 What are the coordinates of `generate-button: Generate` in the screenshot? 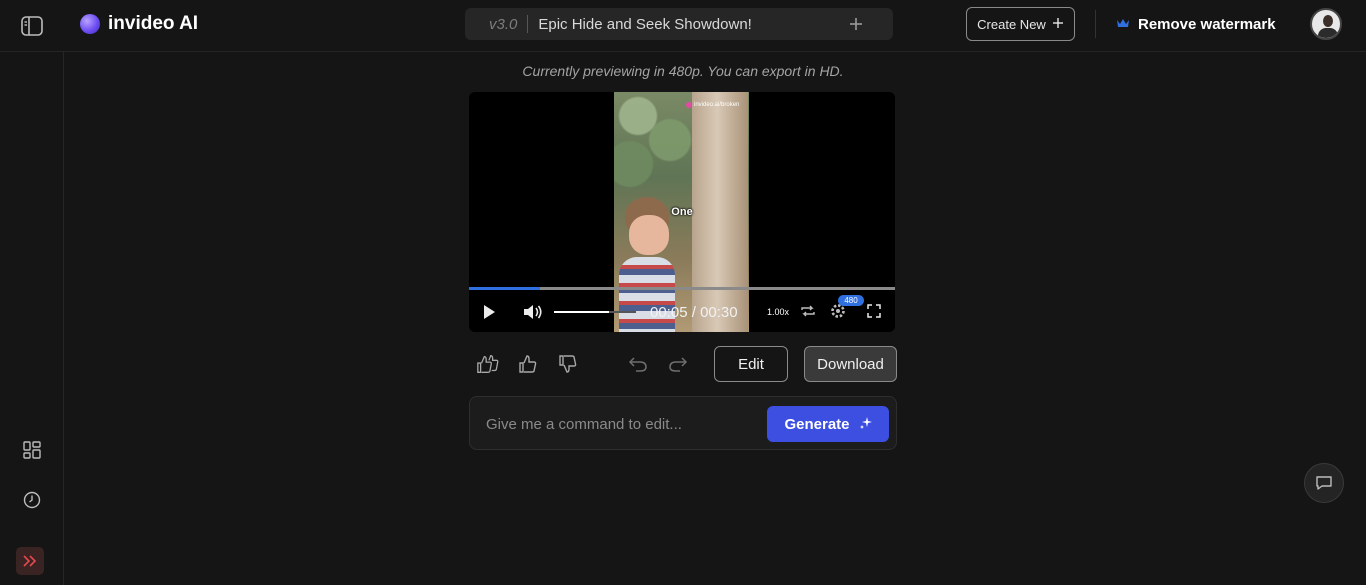 It's located at (828, 424).